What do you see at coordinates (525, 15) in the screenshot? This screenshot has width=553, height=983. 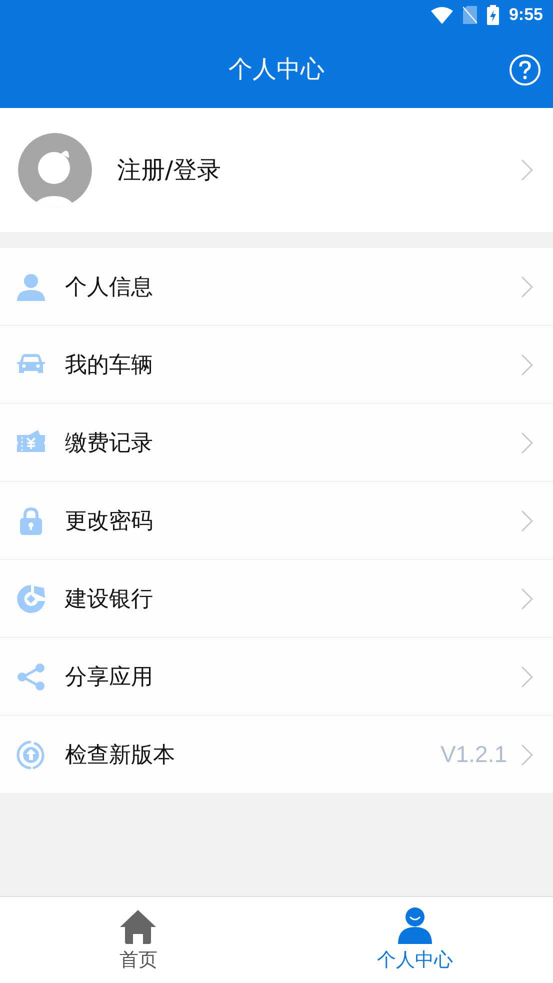 I see `status-time: 9:55` at bounding box center [525, 15].